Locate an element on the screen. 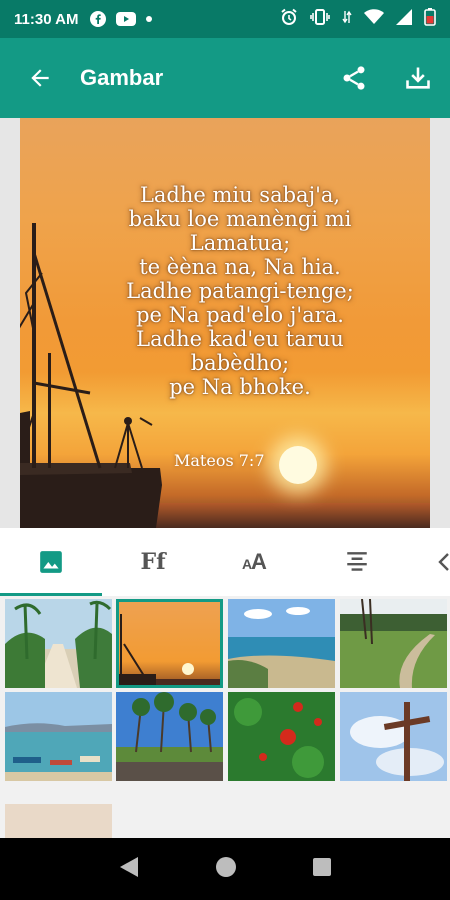 Image resolution: width=450 pixels, height=900 pixels. verse-line: babèdho; is located at coordinates (240, 363).